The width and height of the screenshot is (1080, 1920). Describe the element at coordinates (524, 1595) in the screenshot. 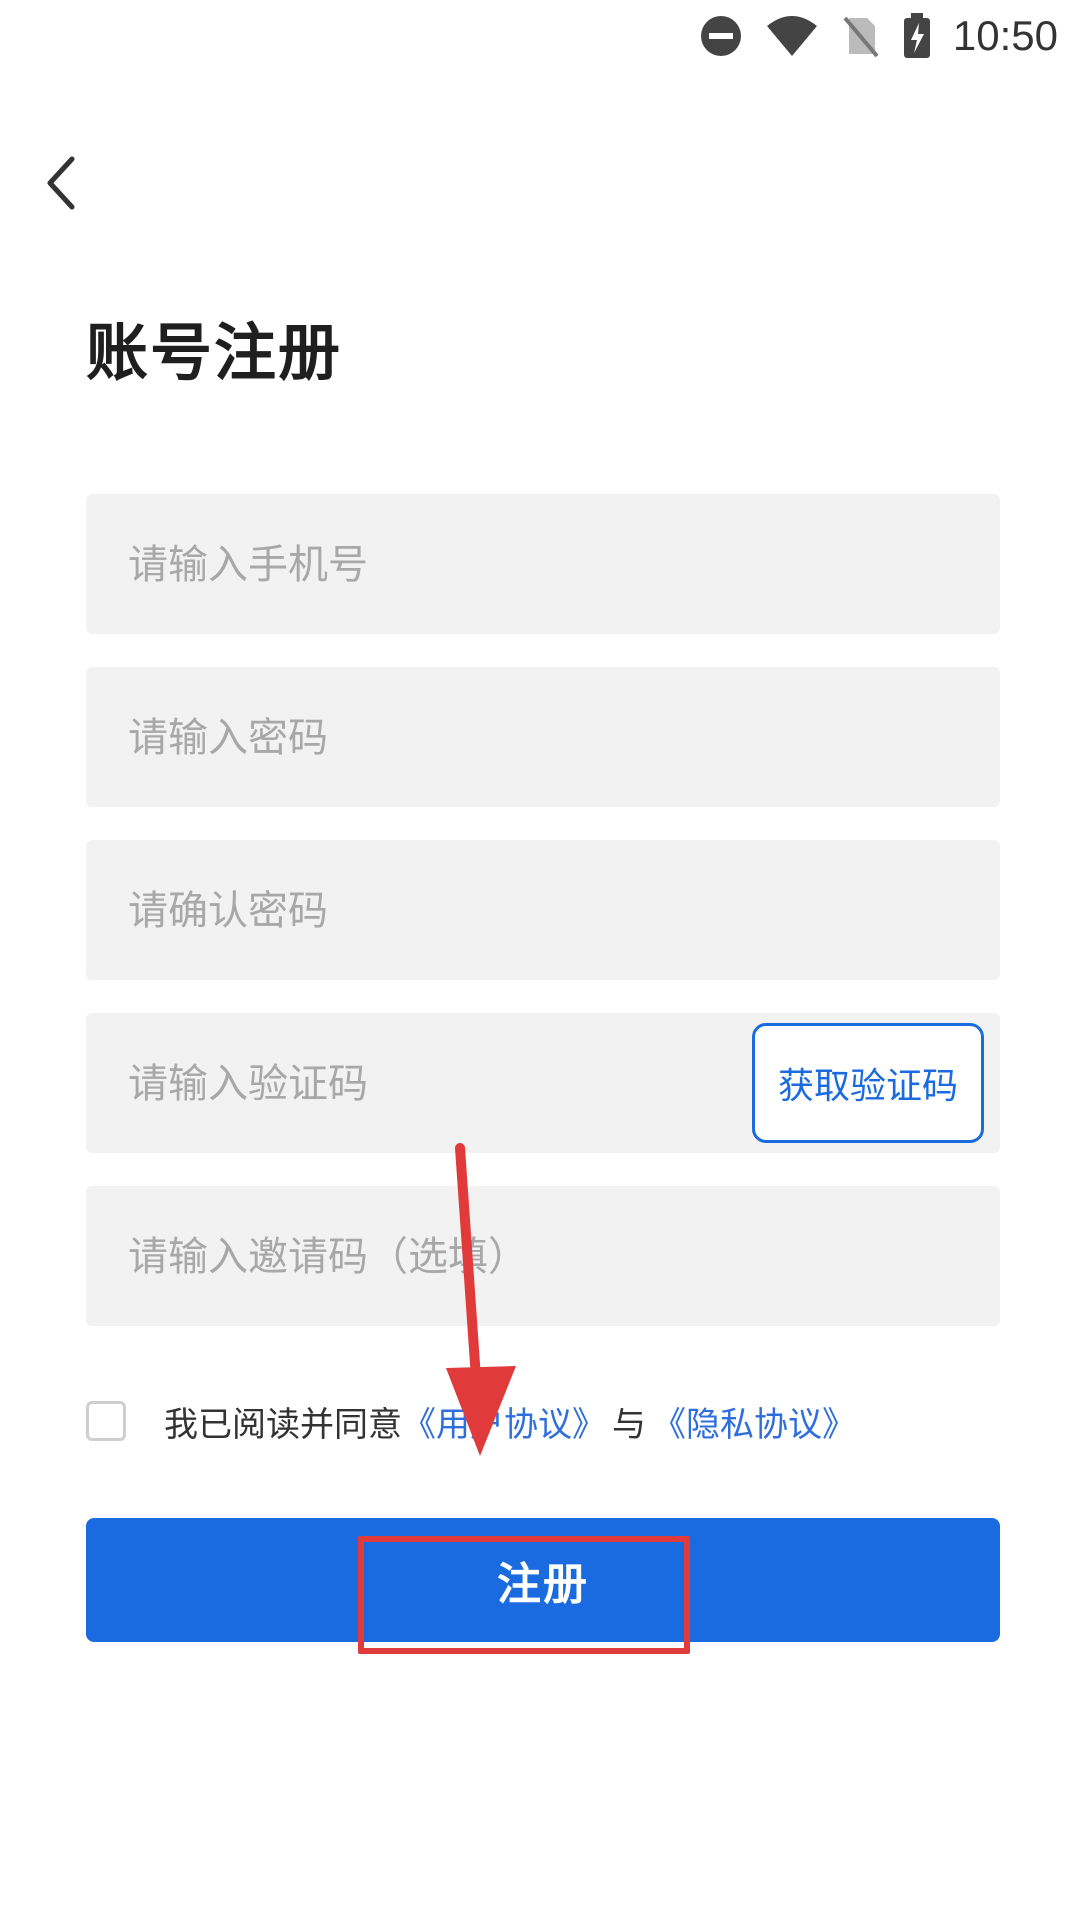

I see `annotation-highlight-box` at that location.